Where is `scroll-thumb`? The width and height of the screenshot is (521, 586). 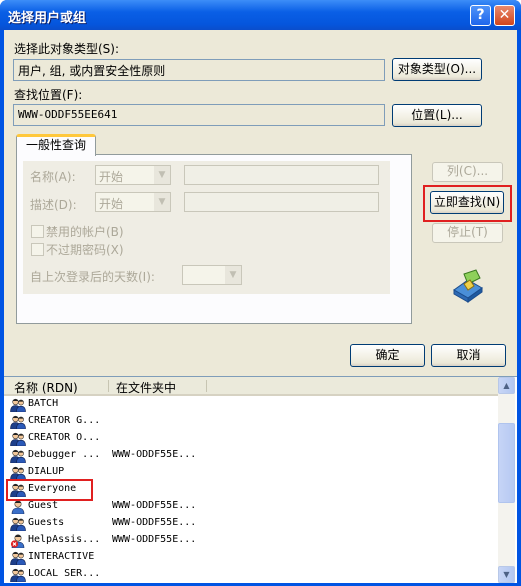
scroll-thumb is located at coordinates (506, 463).